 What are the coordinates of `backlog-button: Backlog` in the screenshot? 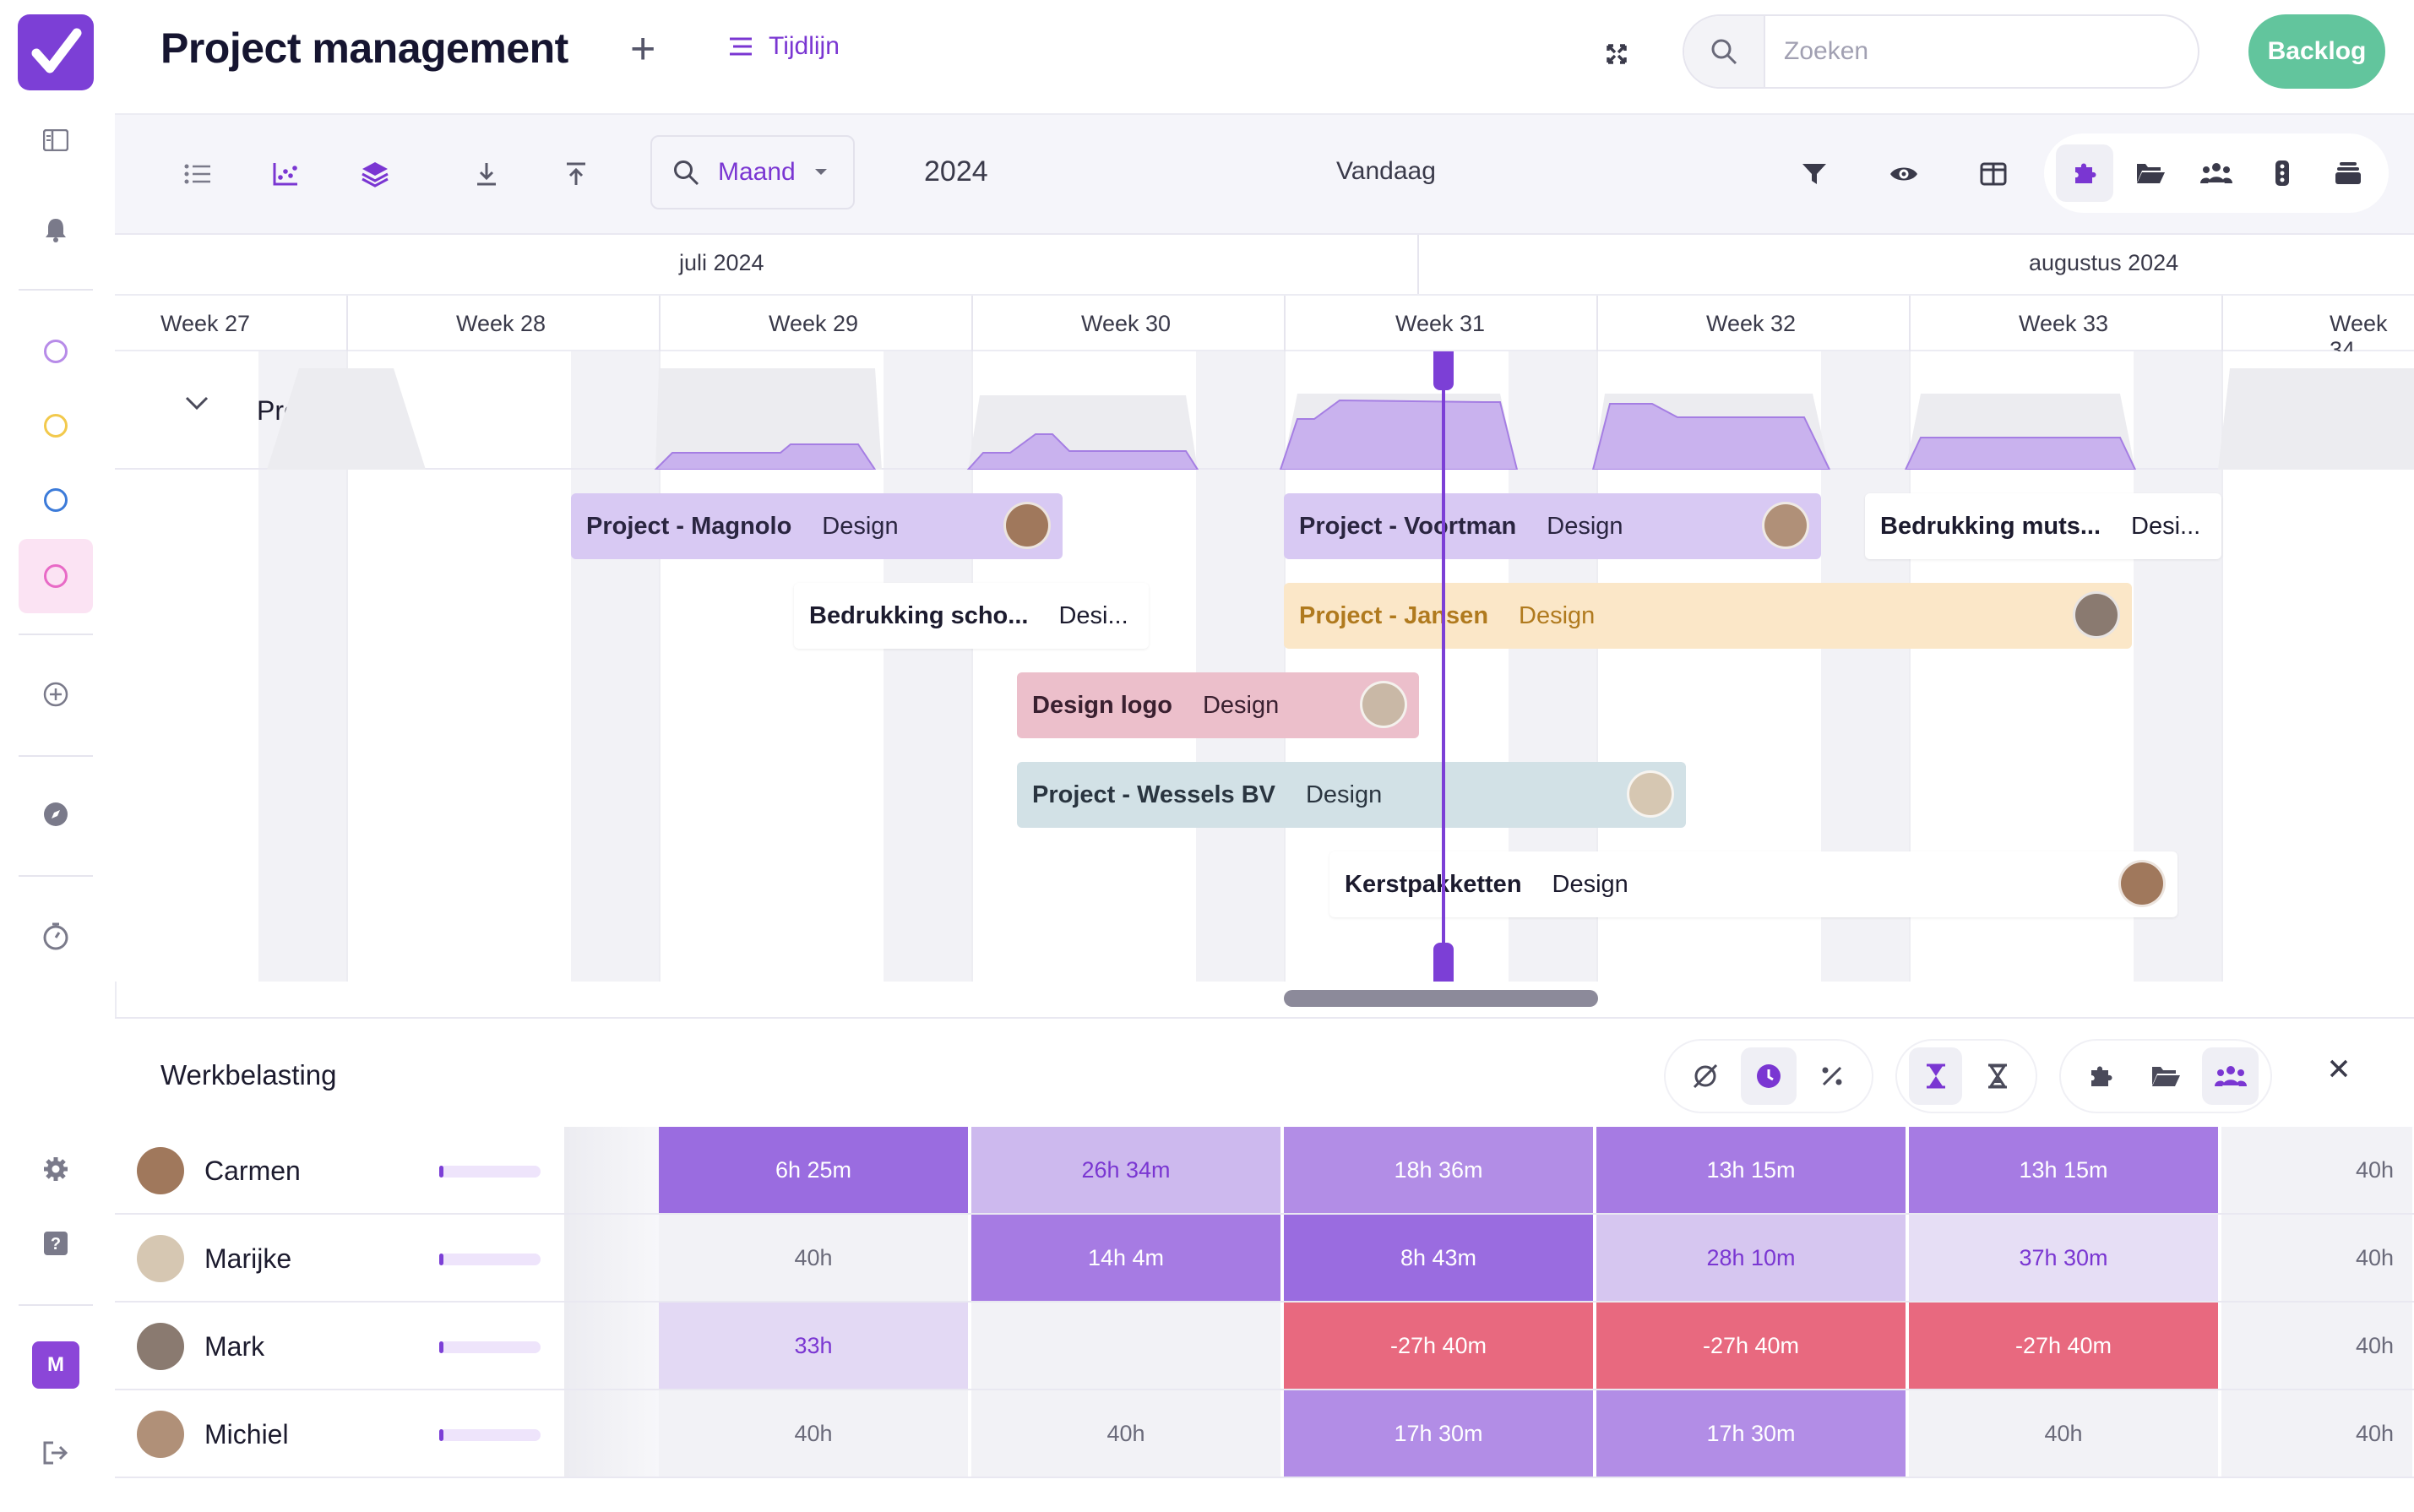 It's located at (2316, 52).